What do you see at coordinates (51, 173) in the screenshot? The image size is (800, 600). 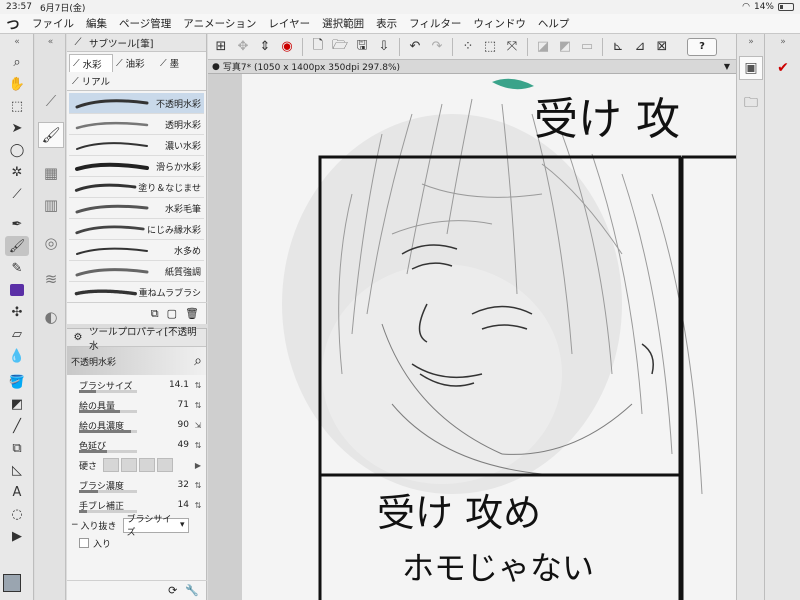 I see `color-set-icon: ▦` at bounding box center [51, 173].